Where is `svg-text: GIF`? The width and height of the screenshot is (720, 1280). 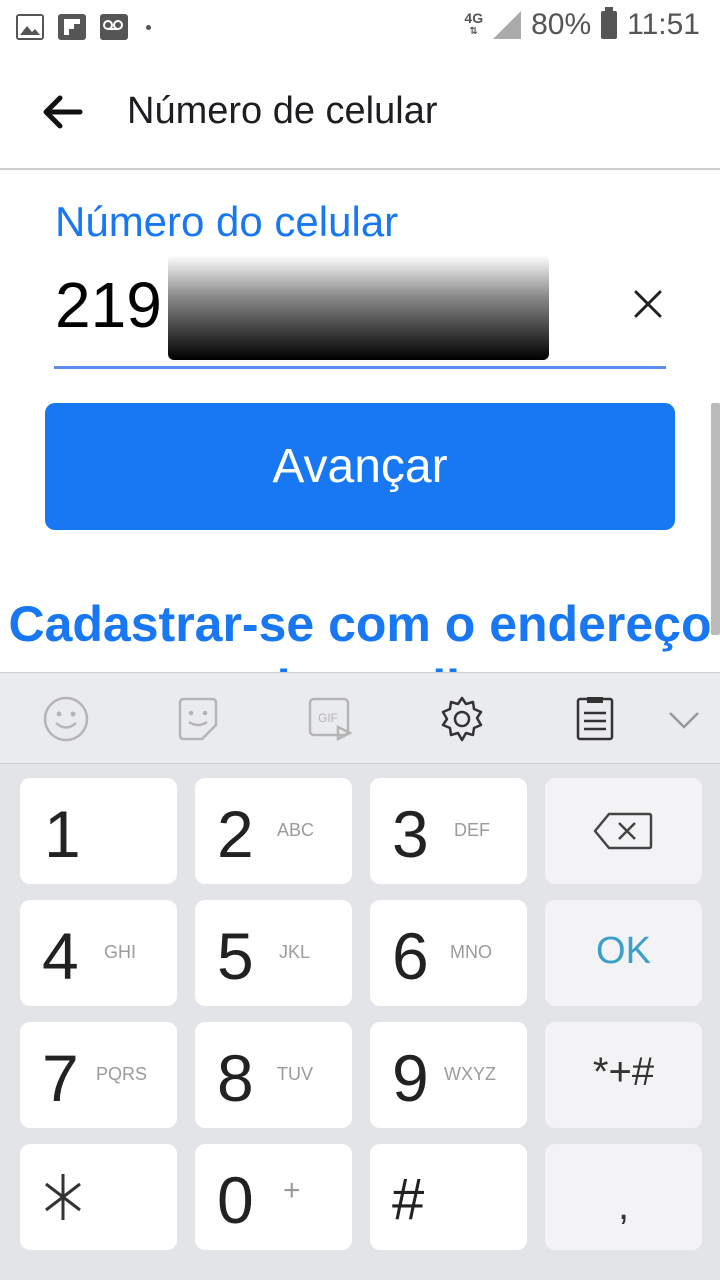 svg-text: GIF is located at coordinates (328, 718).